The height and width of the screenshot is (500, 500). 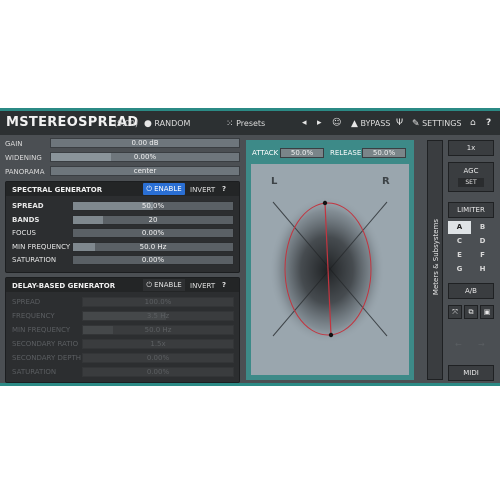 I want to click on ab-slot-grid: ABCDEFGH, so click(x=471, y=250).